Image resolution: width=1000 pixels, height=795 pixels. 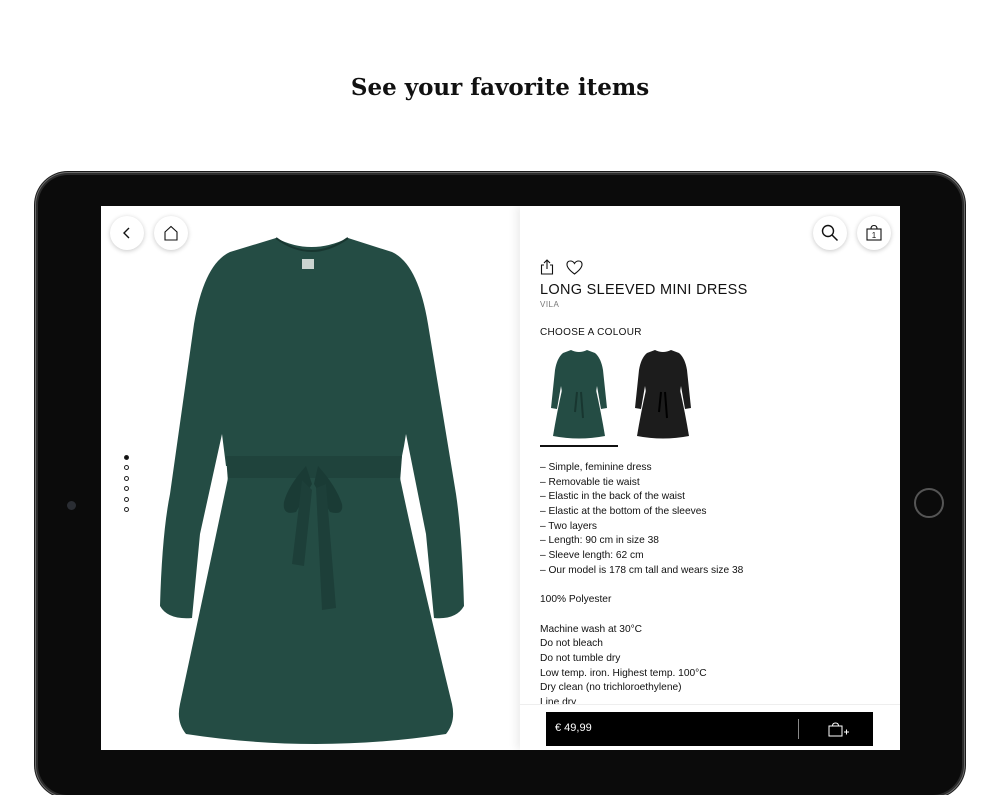 I want to click on back-button, so click(x=127, y=233).